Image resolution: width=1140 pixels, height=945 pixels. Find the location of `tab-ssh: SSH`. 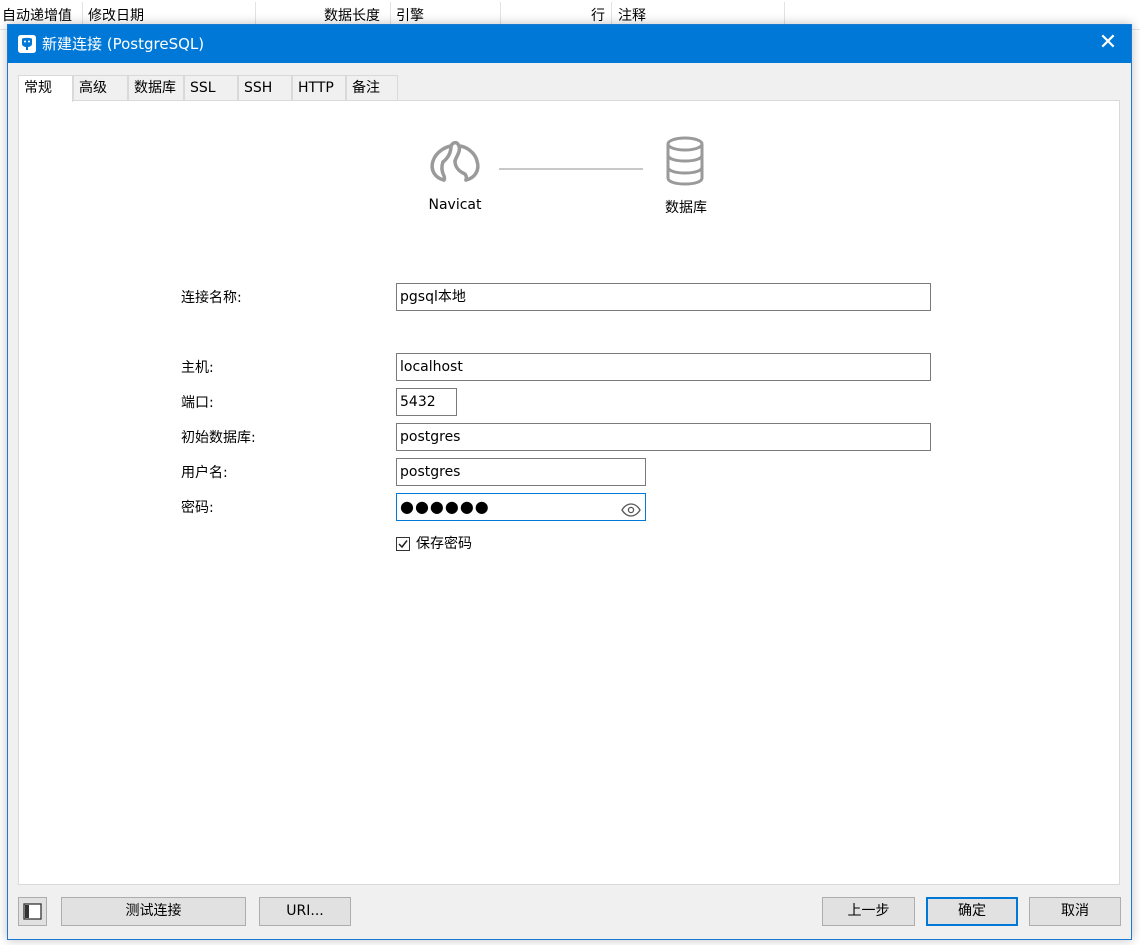

tab-ssh: SSH is located at coordinates (265, 88).